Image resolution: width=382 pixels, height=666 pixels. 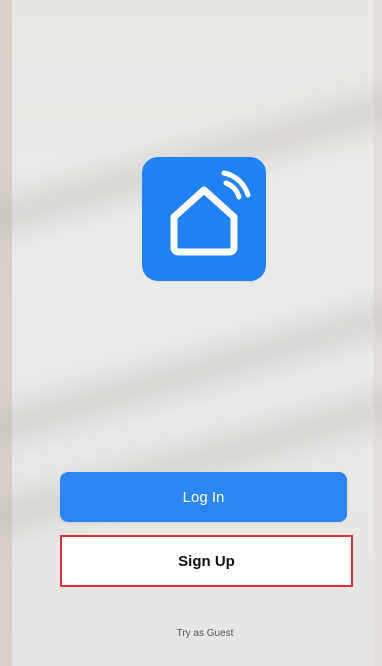 What do you see at coordinates (203, 497) in the screenshot?
I see `login-button: Log In` at bounding box center [203, 497].